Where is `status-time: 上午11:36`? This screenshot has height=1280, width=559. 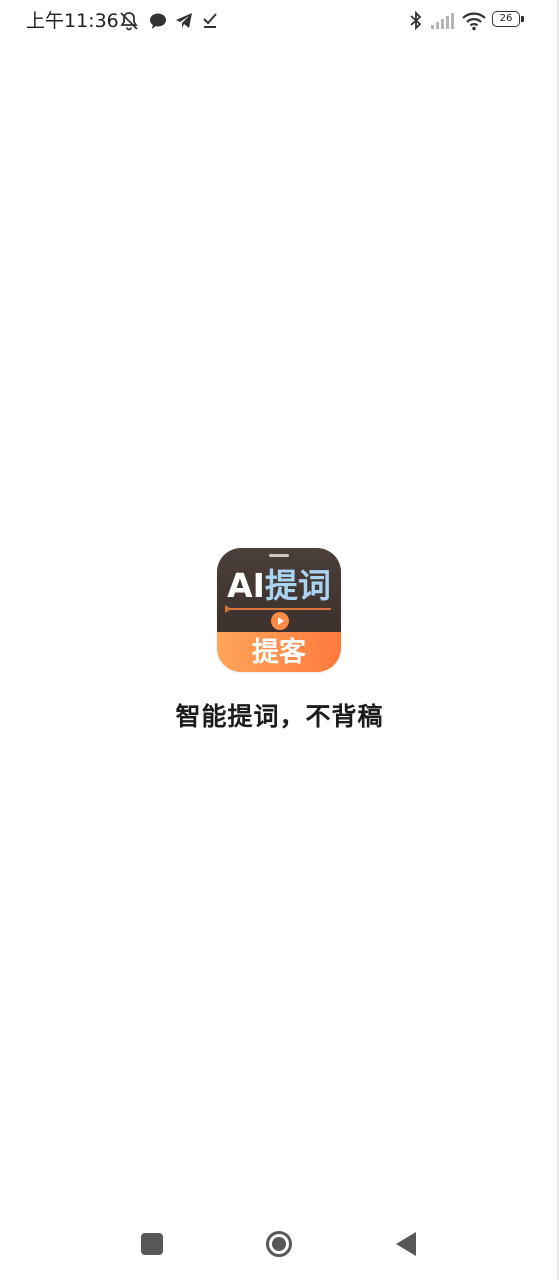
status-time: 上午11:36 is located at coordinates (72, 21).